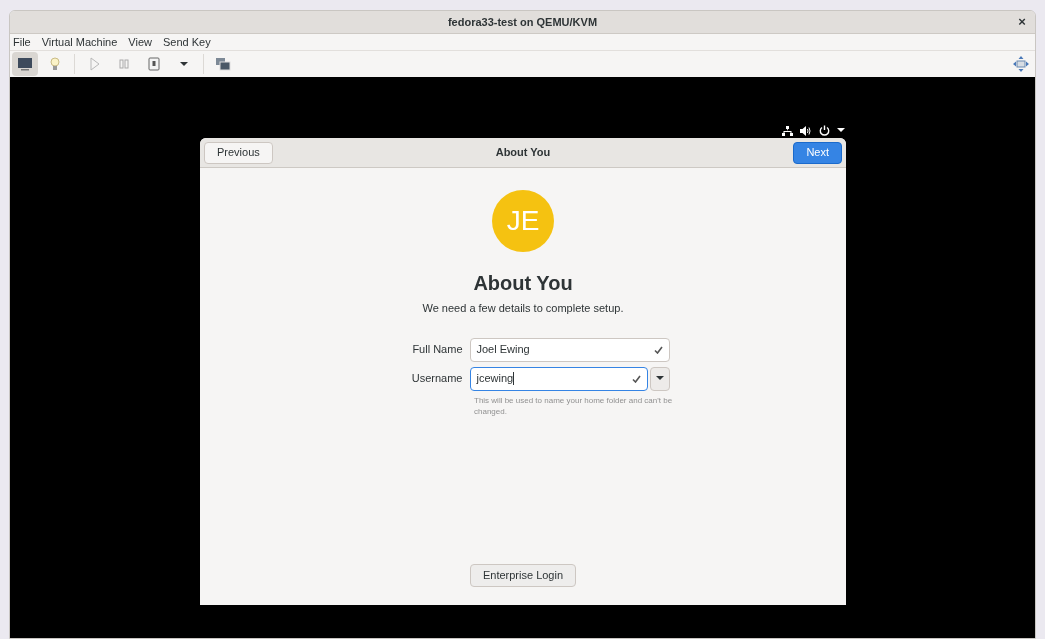 Image resolution: width=1045 pixels, height=639 pixels. Describe the element at coordinates (187, 42) in the screenshot. I see `menu-item: Send Key` at that location.